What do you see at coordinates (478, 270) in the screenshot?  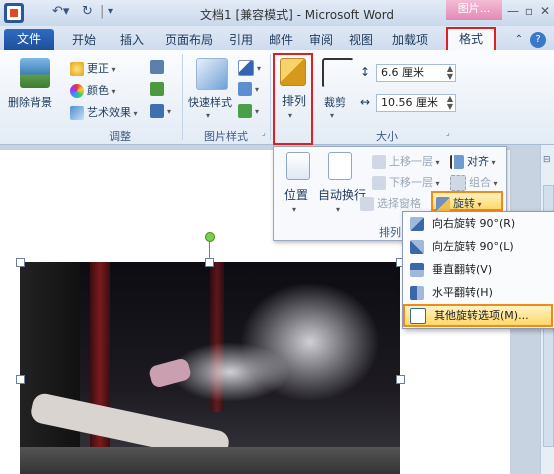 I see `flip-vertical-item: 垂直翻转(V)` at bounding box center [478, 270].